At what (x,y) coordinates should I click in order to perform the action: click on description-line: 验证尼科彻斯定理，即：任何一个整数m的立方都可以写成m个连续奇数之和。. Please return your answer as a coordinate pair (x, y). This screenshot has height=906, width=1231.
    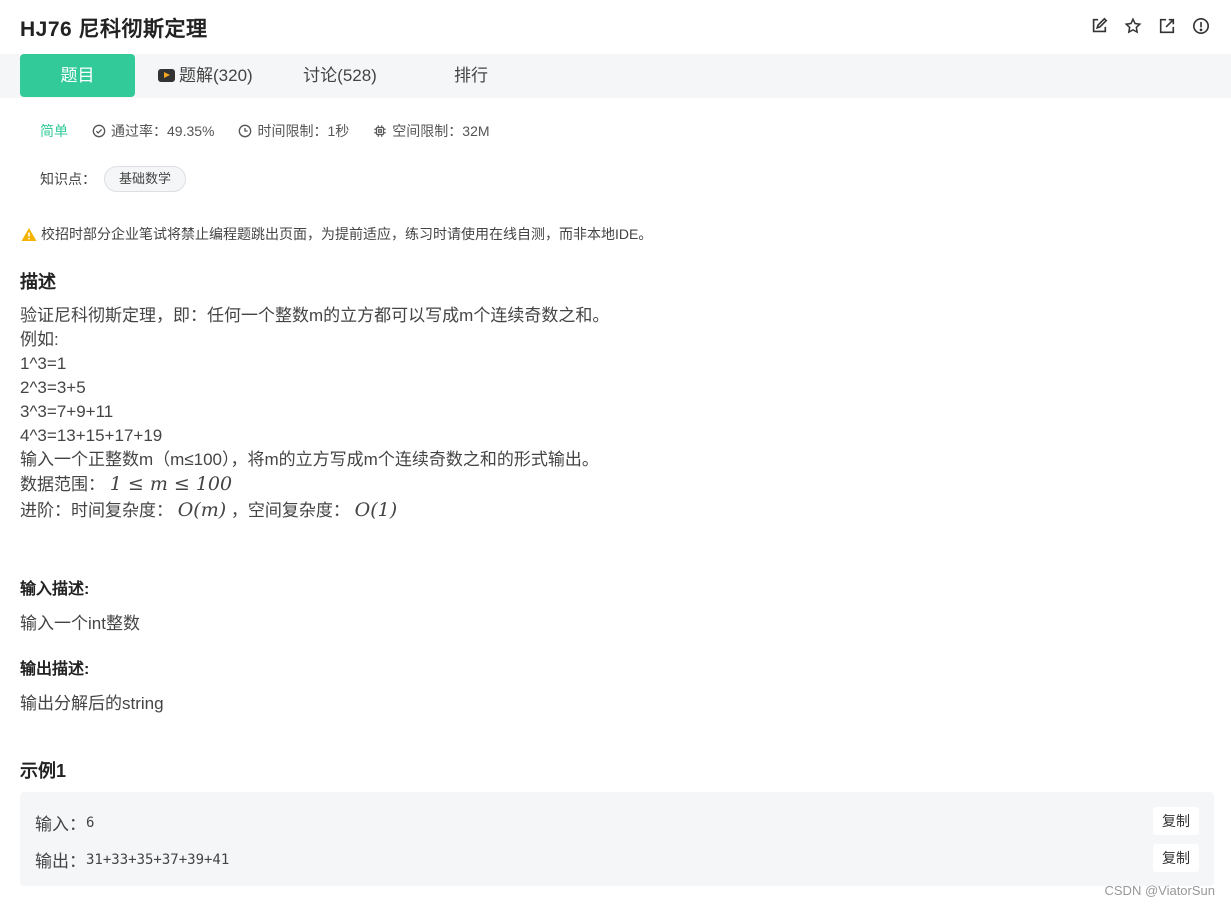
    Looking at the image, I should click on (315, 315).